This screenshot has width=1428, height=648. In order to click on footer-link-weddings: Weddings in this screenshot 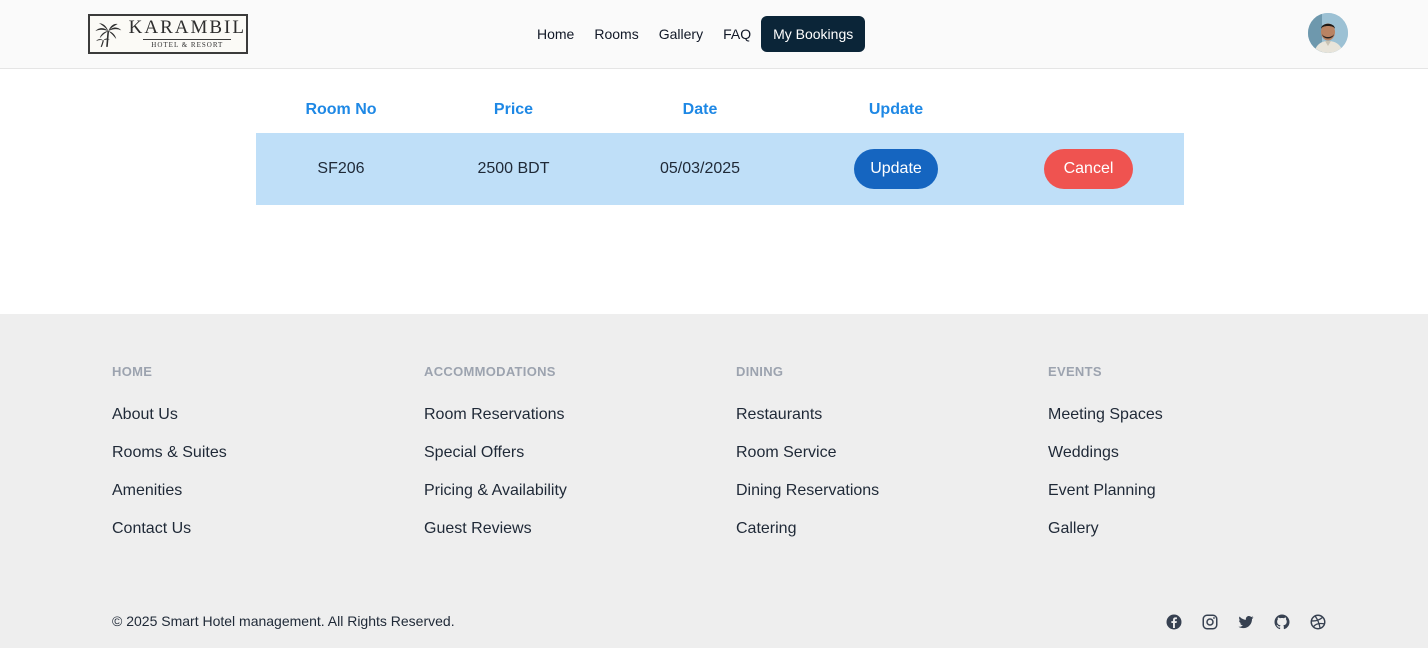, I will do `click(1105, 453)`.